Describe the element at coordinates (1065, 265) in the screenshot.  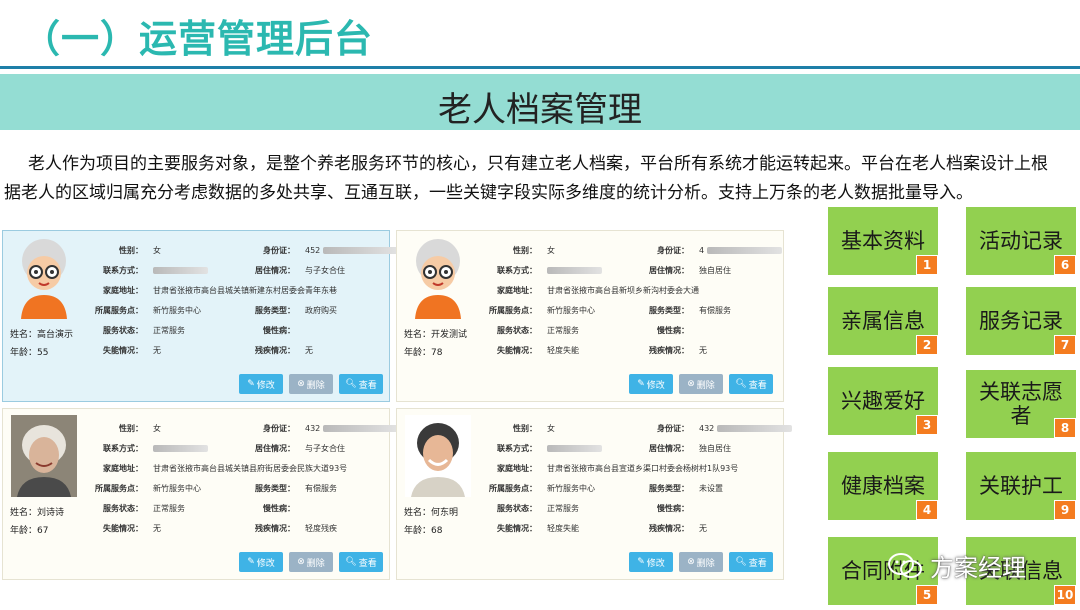
I see `module-number-badge: 6` at that location.